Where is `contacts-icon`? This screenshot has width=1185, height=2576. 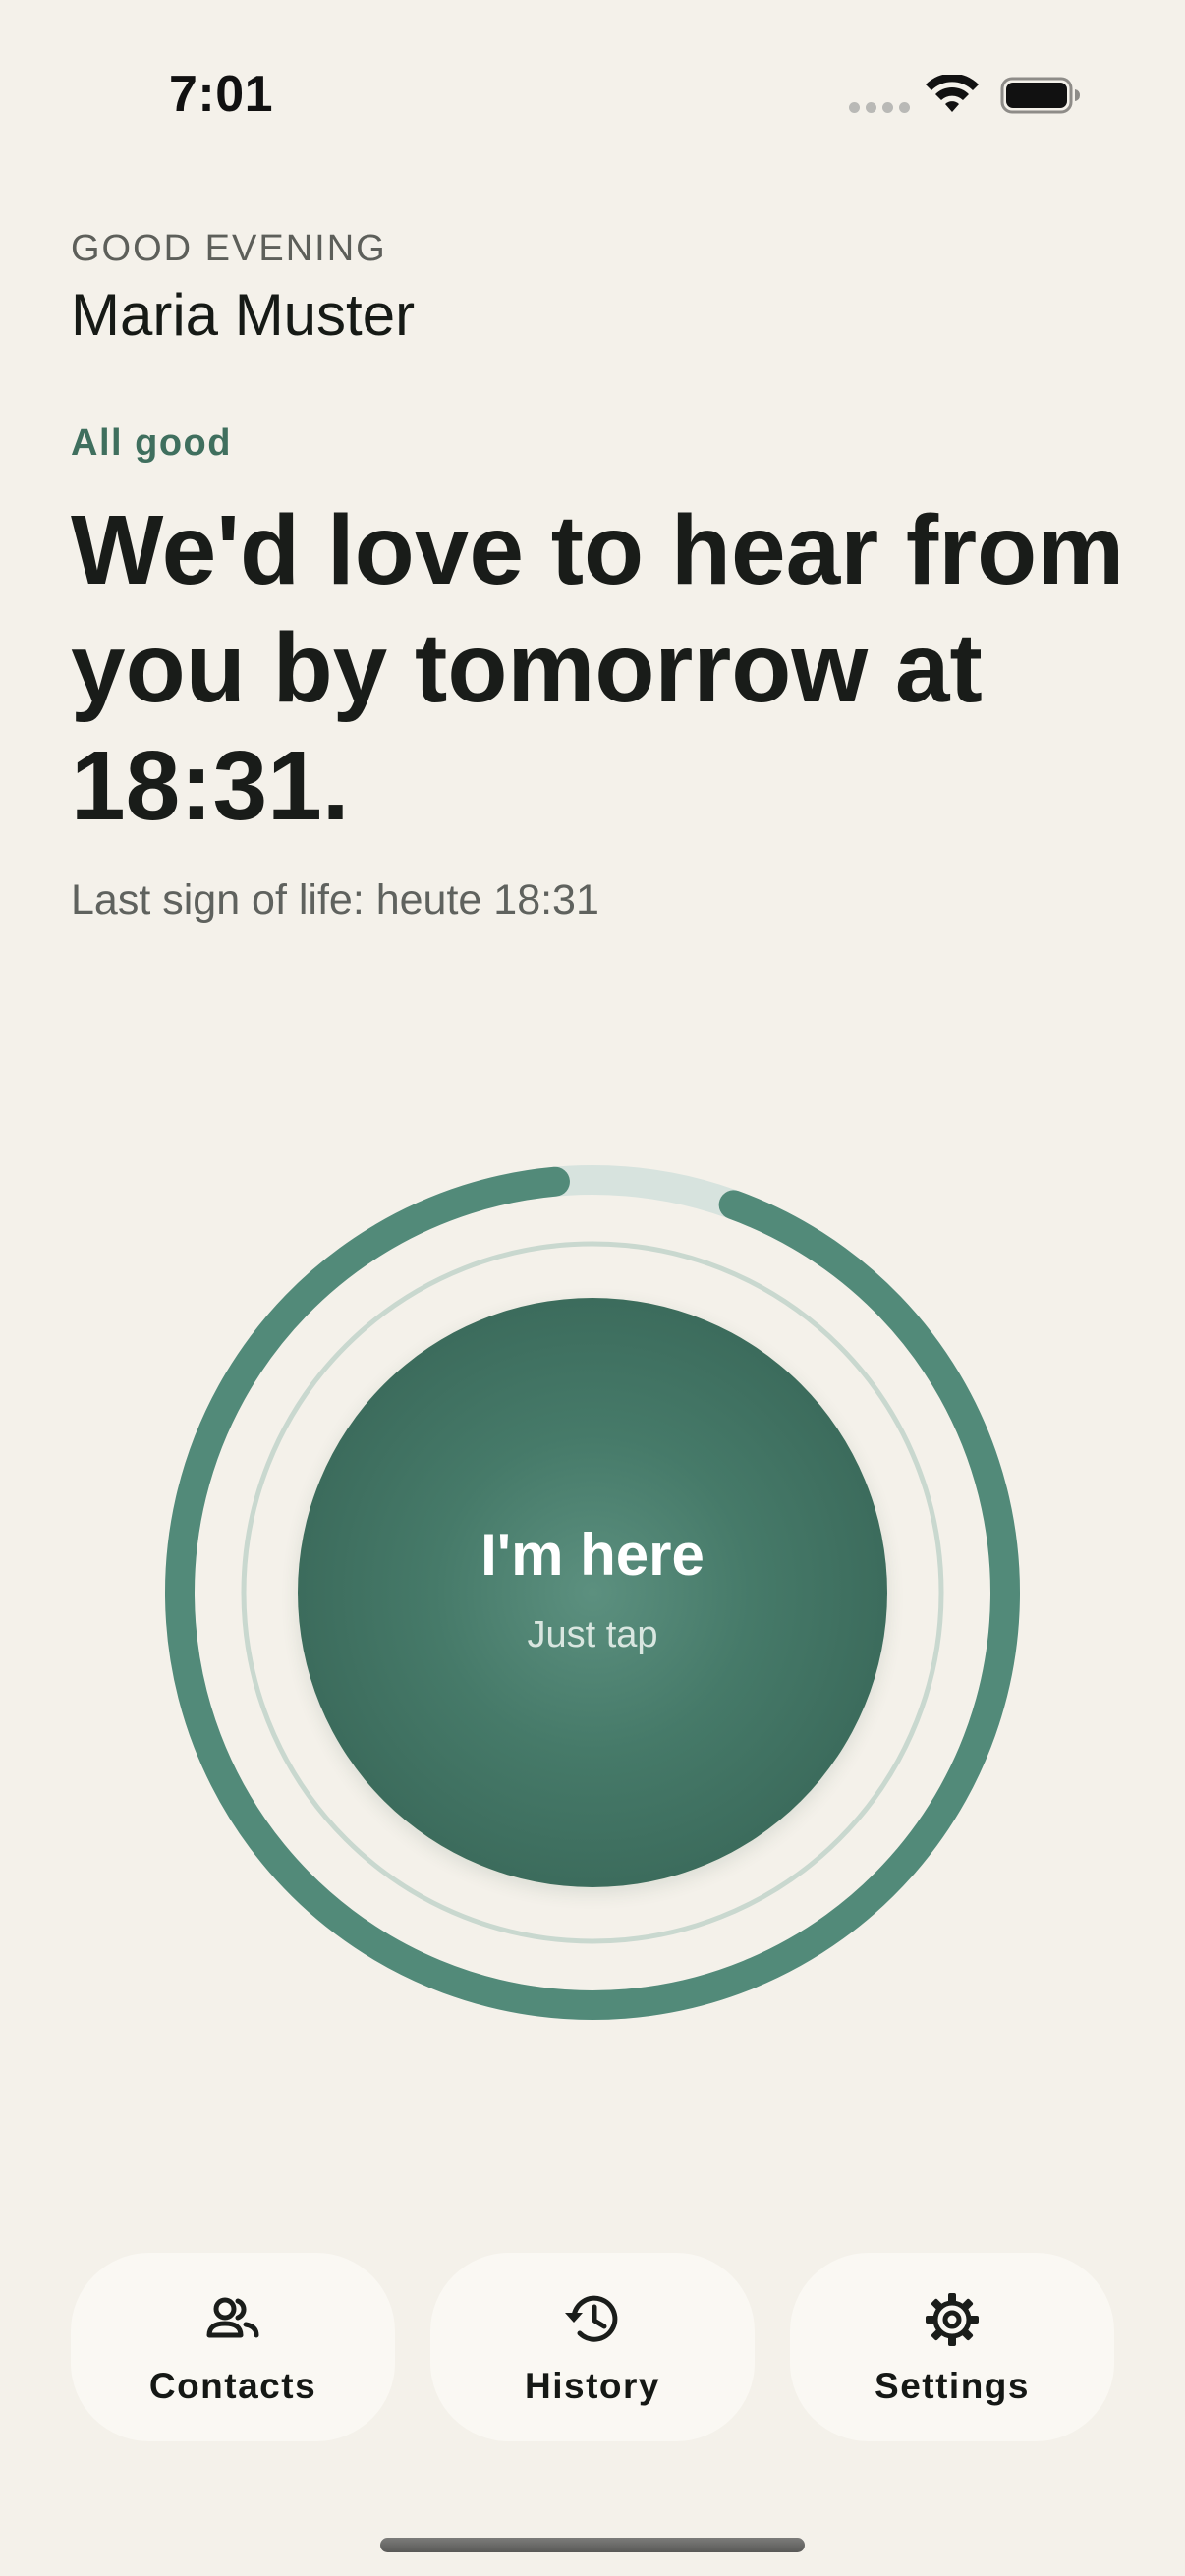
contacts-icon is located at coordinates (232, 2317).